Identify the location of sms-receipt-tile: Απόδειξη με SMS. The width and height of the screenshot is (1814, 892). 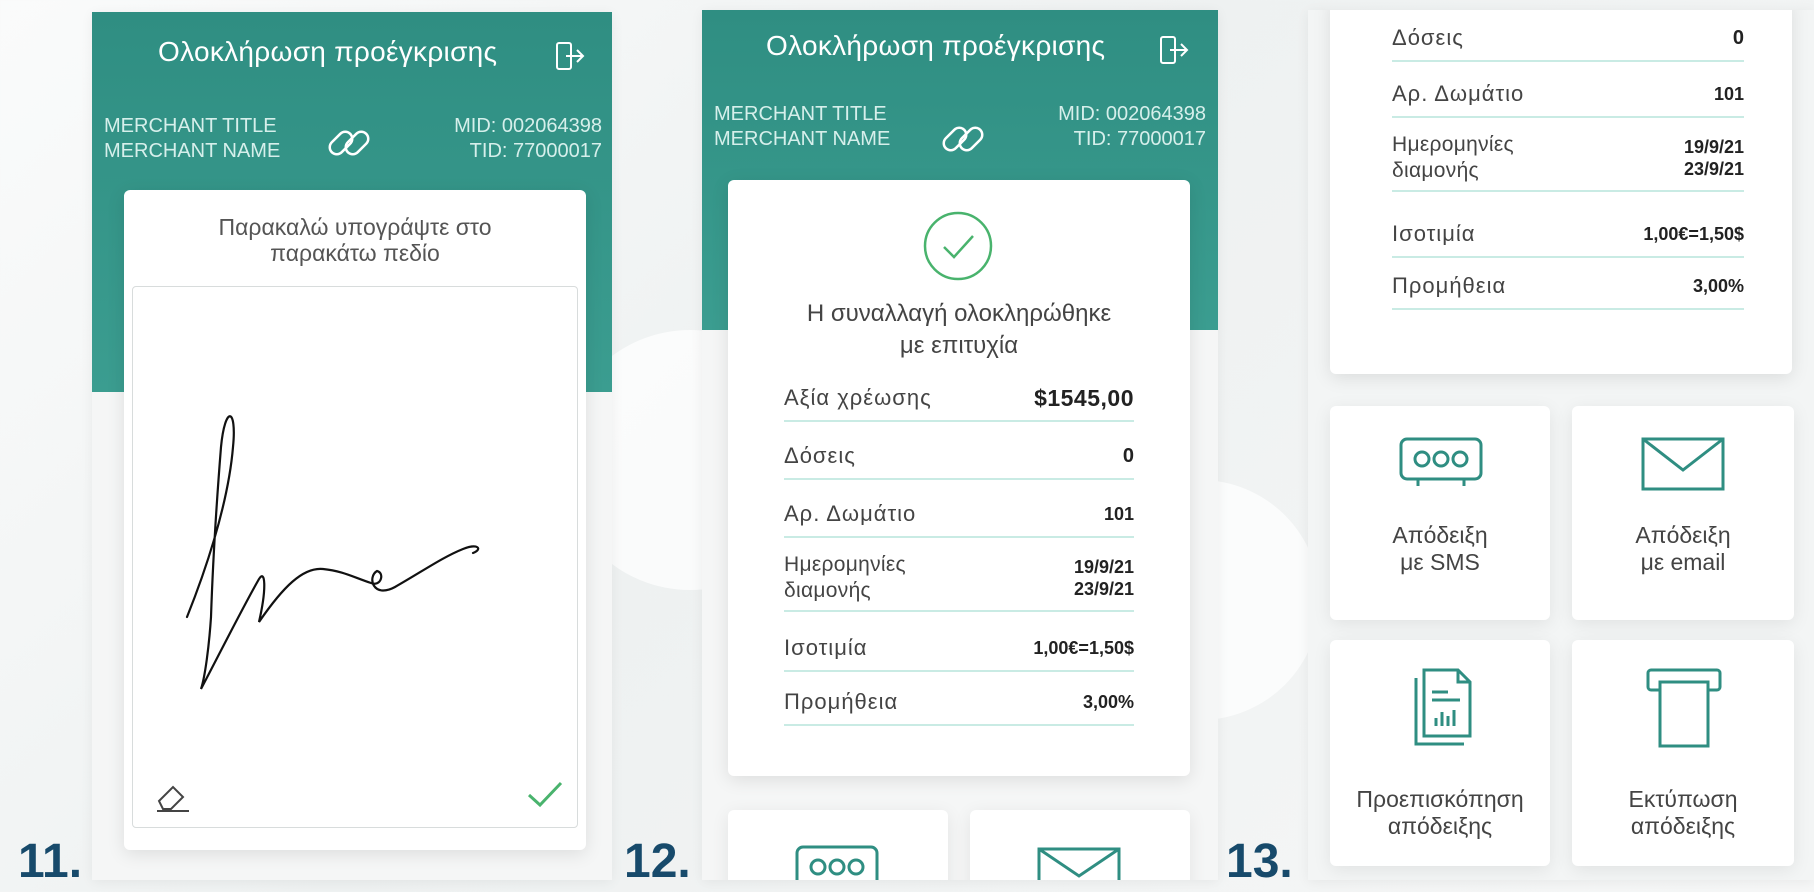
(1440, 513).